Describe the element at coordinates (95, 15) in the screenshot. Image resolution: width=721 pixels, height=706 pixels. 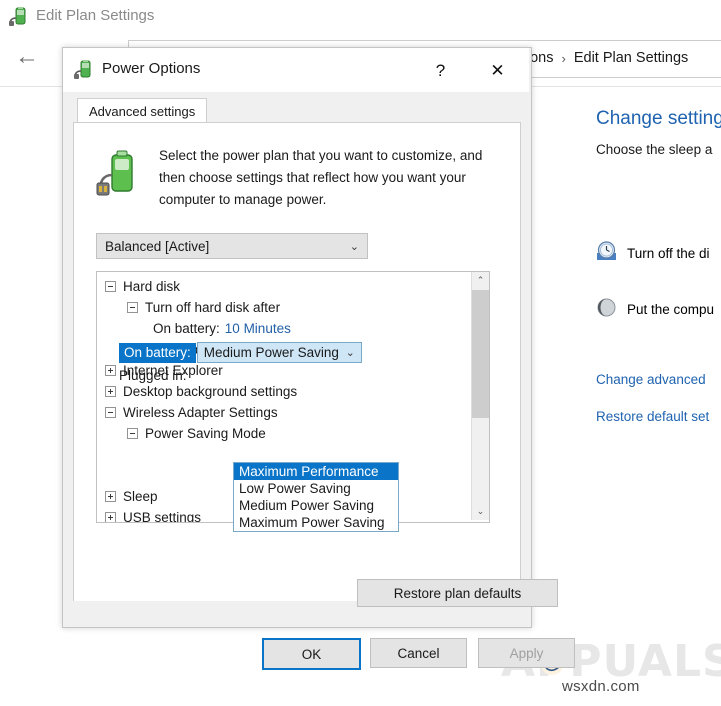
I see `control-panel-title: Edit Plan Settings` at that location.